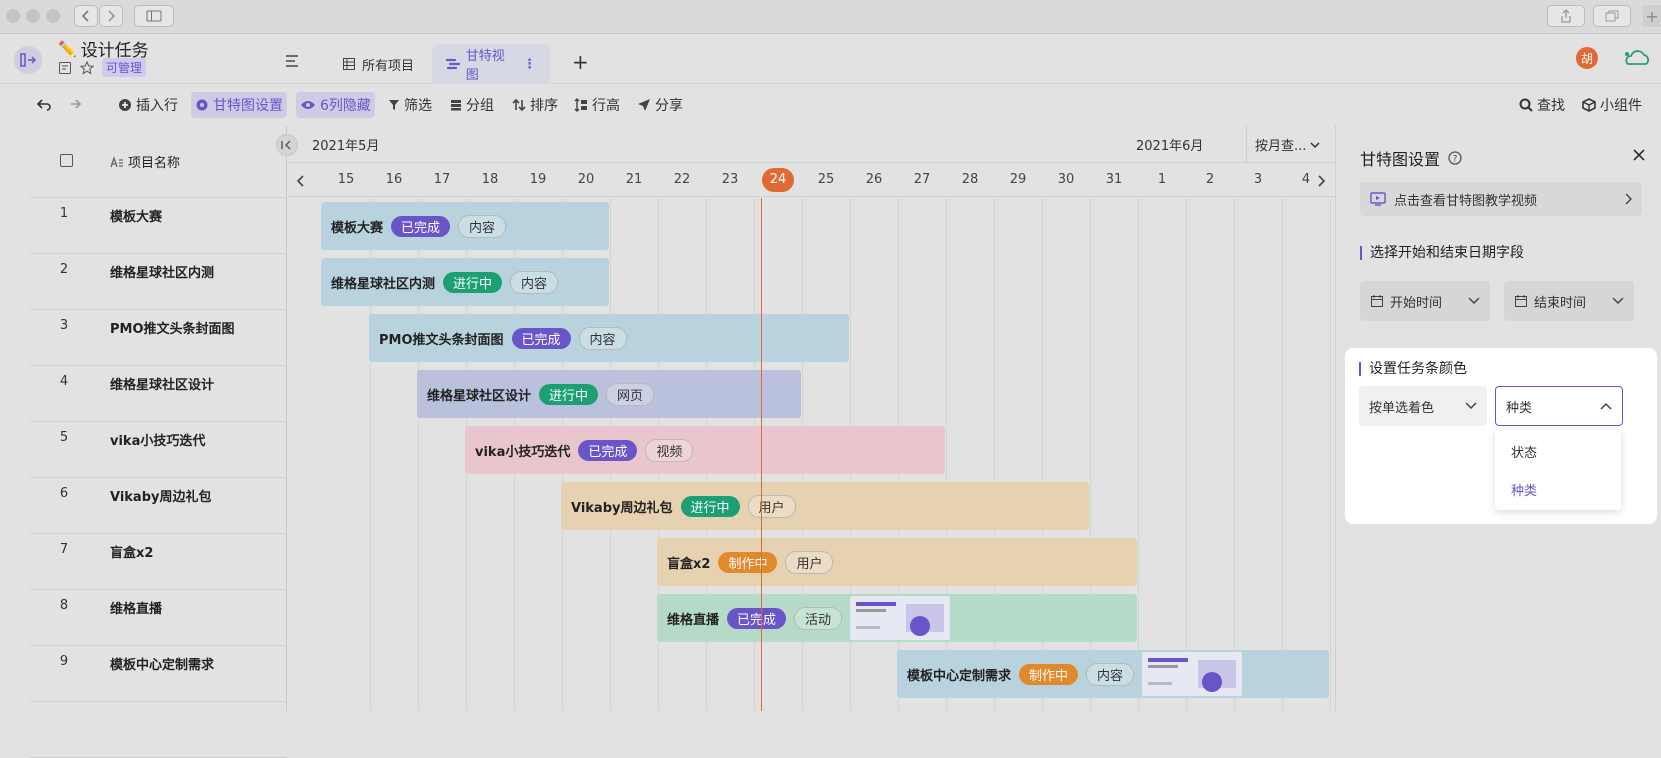  I want to click on permission-badge: 可管理, so click(124, 67).